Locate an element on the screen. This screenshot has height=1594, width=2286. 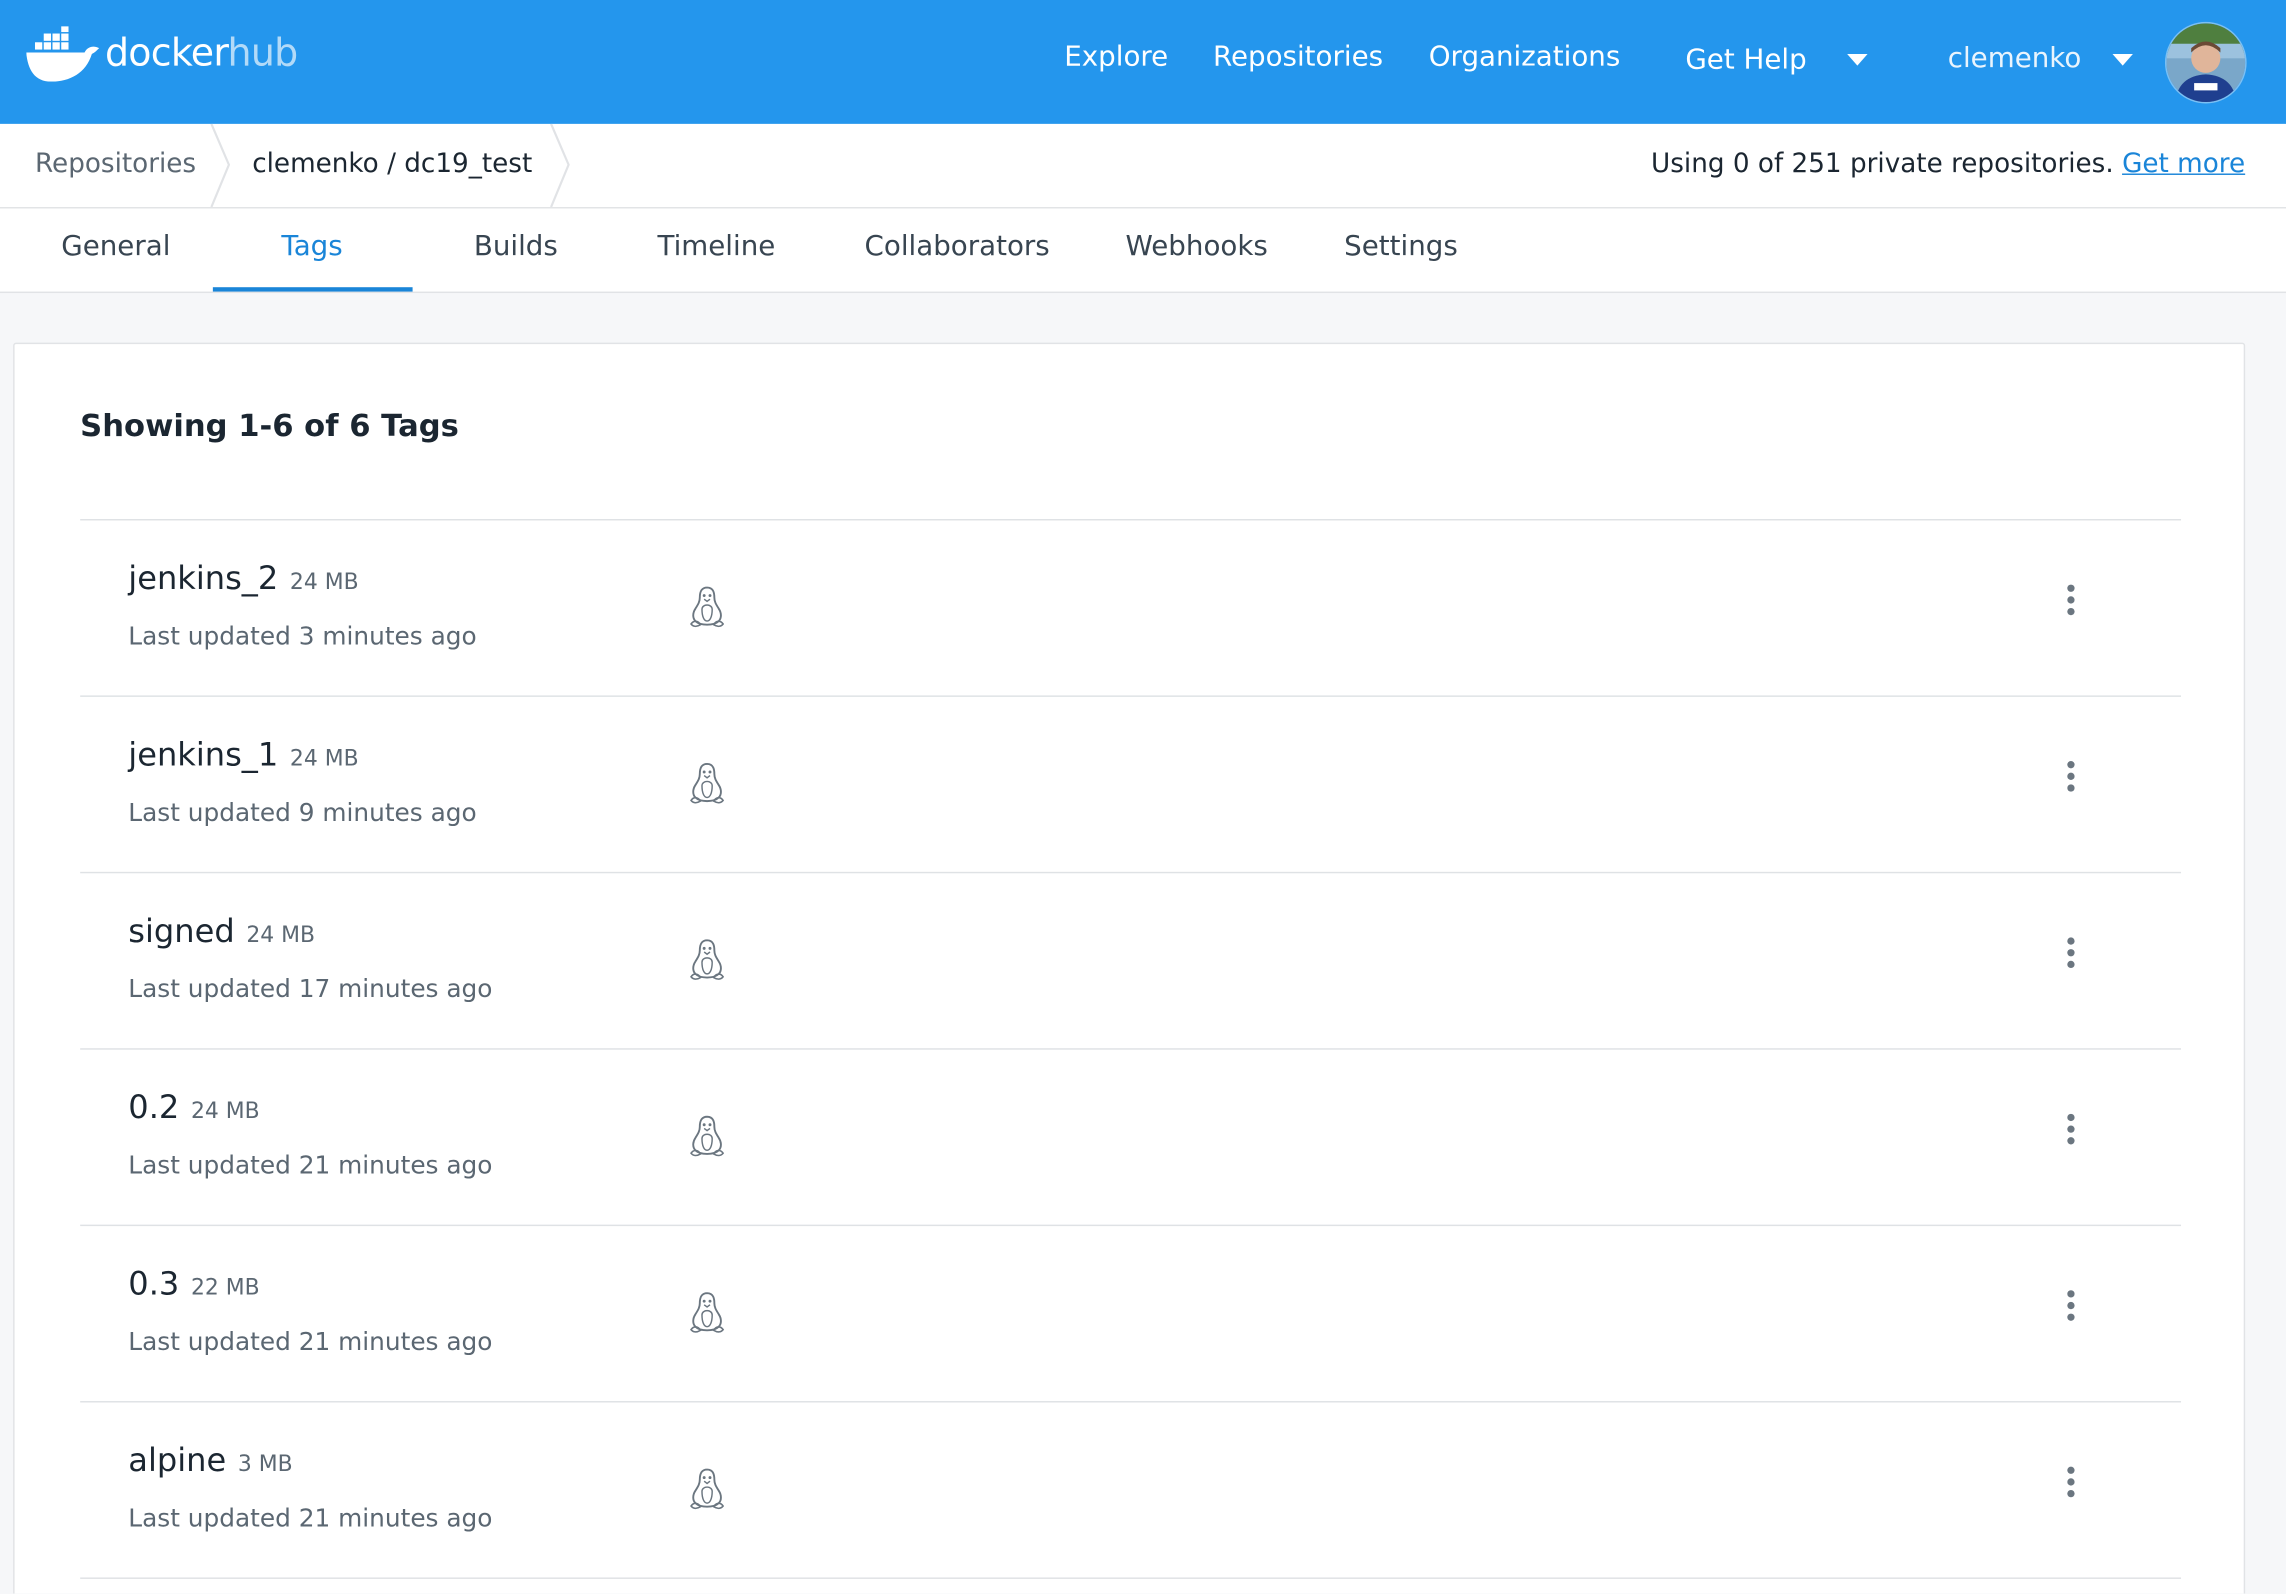
breadcrumb-separator-icon is located at coordinates (220, 165).